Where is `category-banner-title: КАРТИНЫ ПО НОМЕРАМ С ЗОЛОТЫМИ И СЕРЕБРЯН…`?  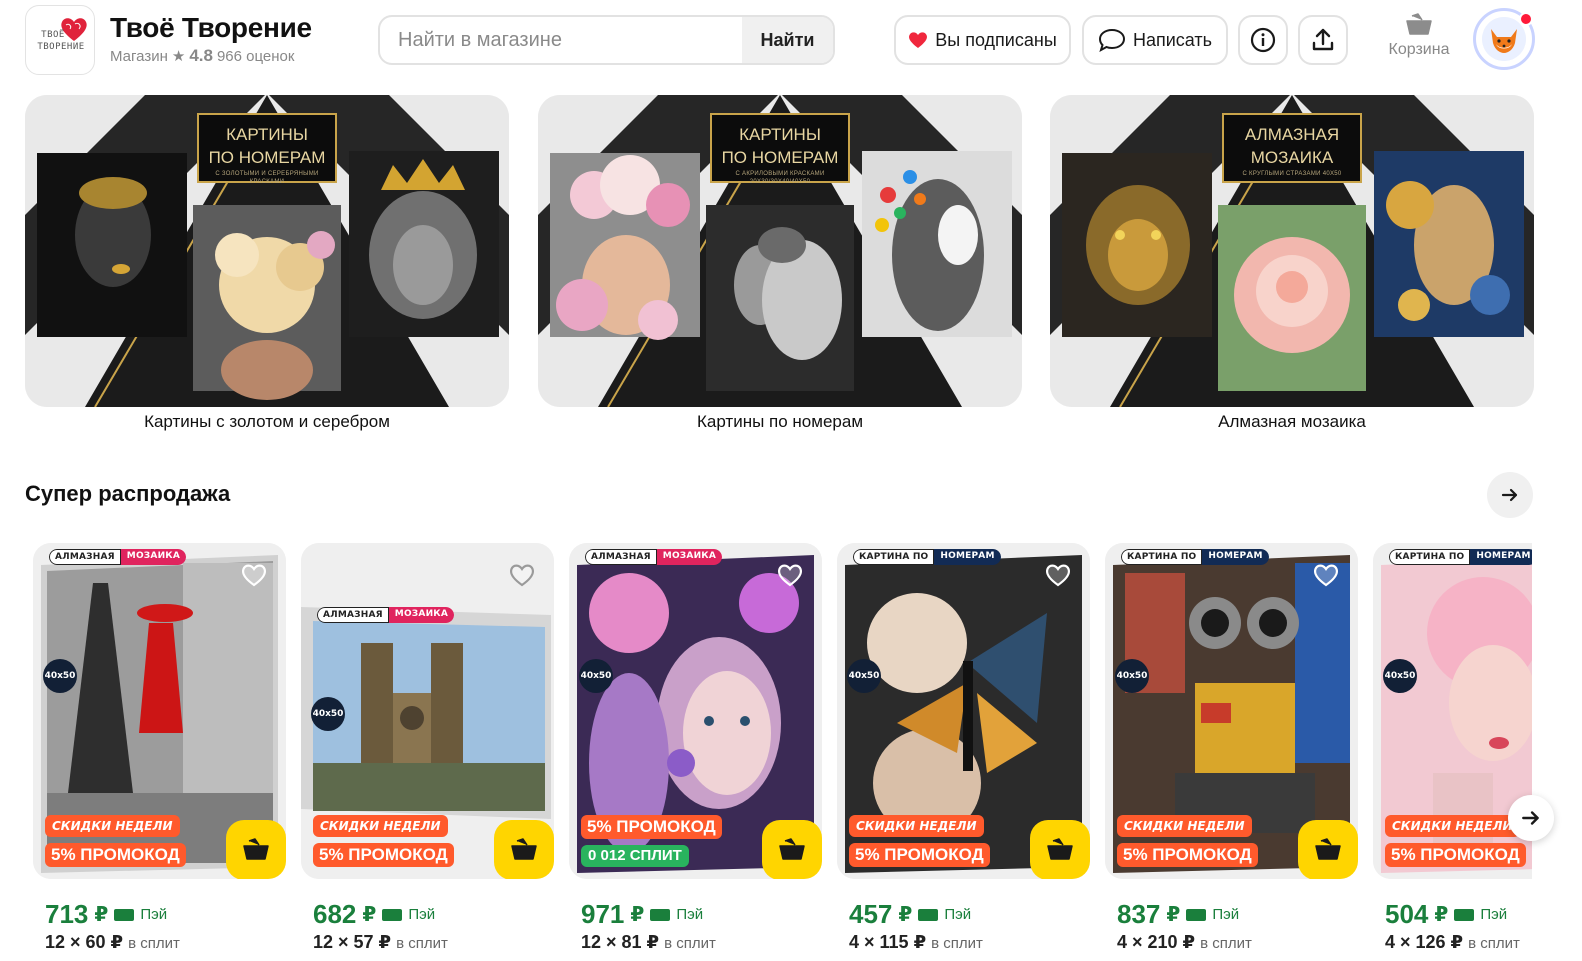 category-banner-title: КАРТИНЫ ПО НОМЕРАМ С ЗОЛОТЫМИ И СЕРЕБРЯН… is located at coordinates (267, 149).